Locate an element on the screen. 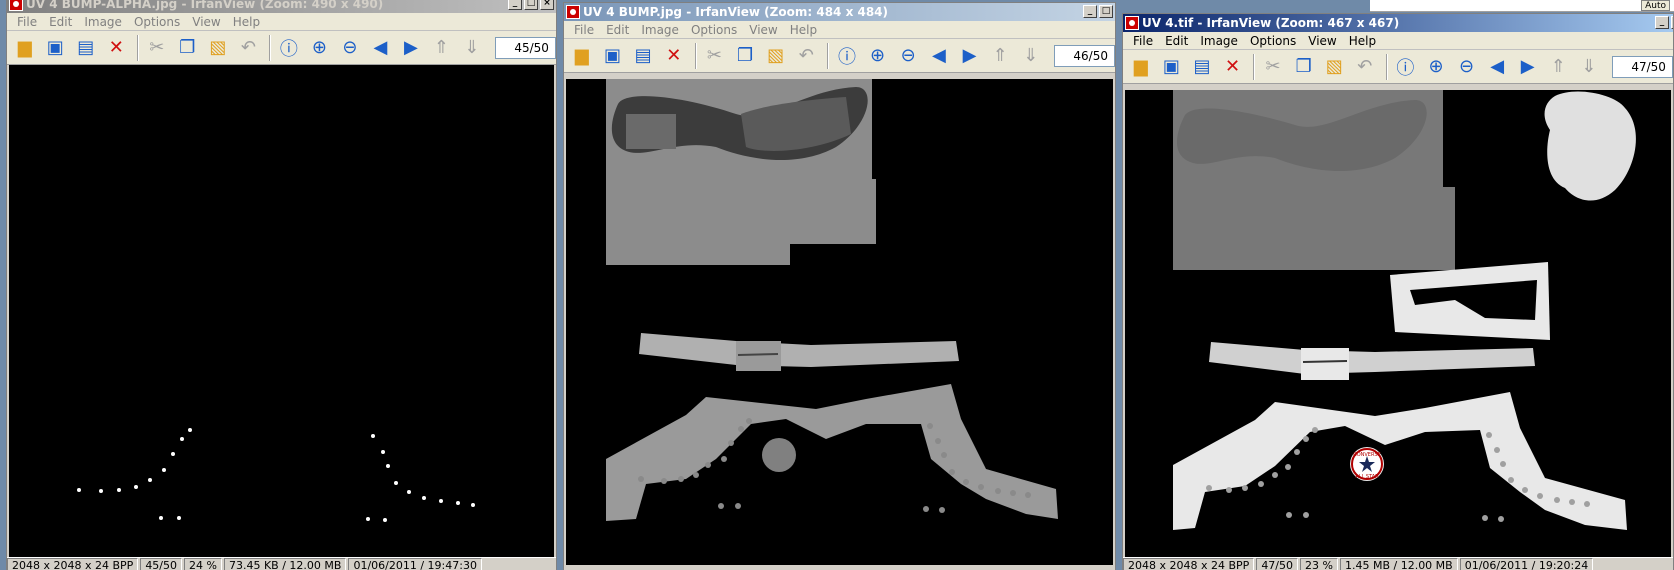 The image size is (1674, 570). page-number-field: 47/50 is located at coordinates (1642, 66).